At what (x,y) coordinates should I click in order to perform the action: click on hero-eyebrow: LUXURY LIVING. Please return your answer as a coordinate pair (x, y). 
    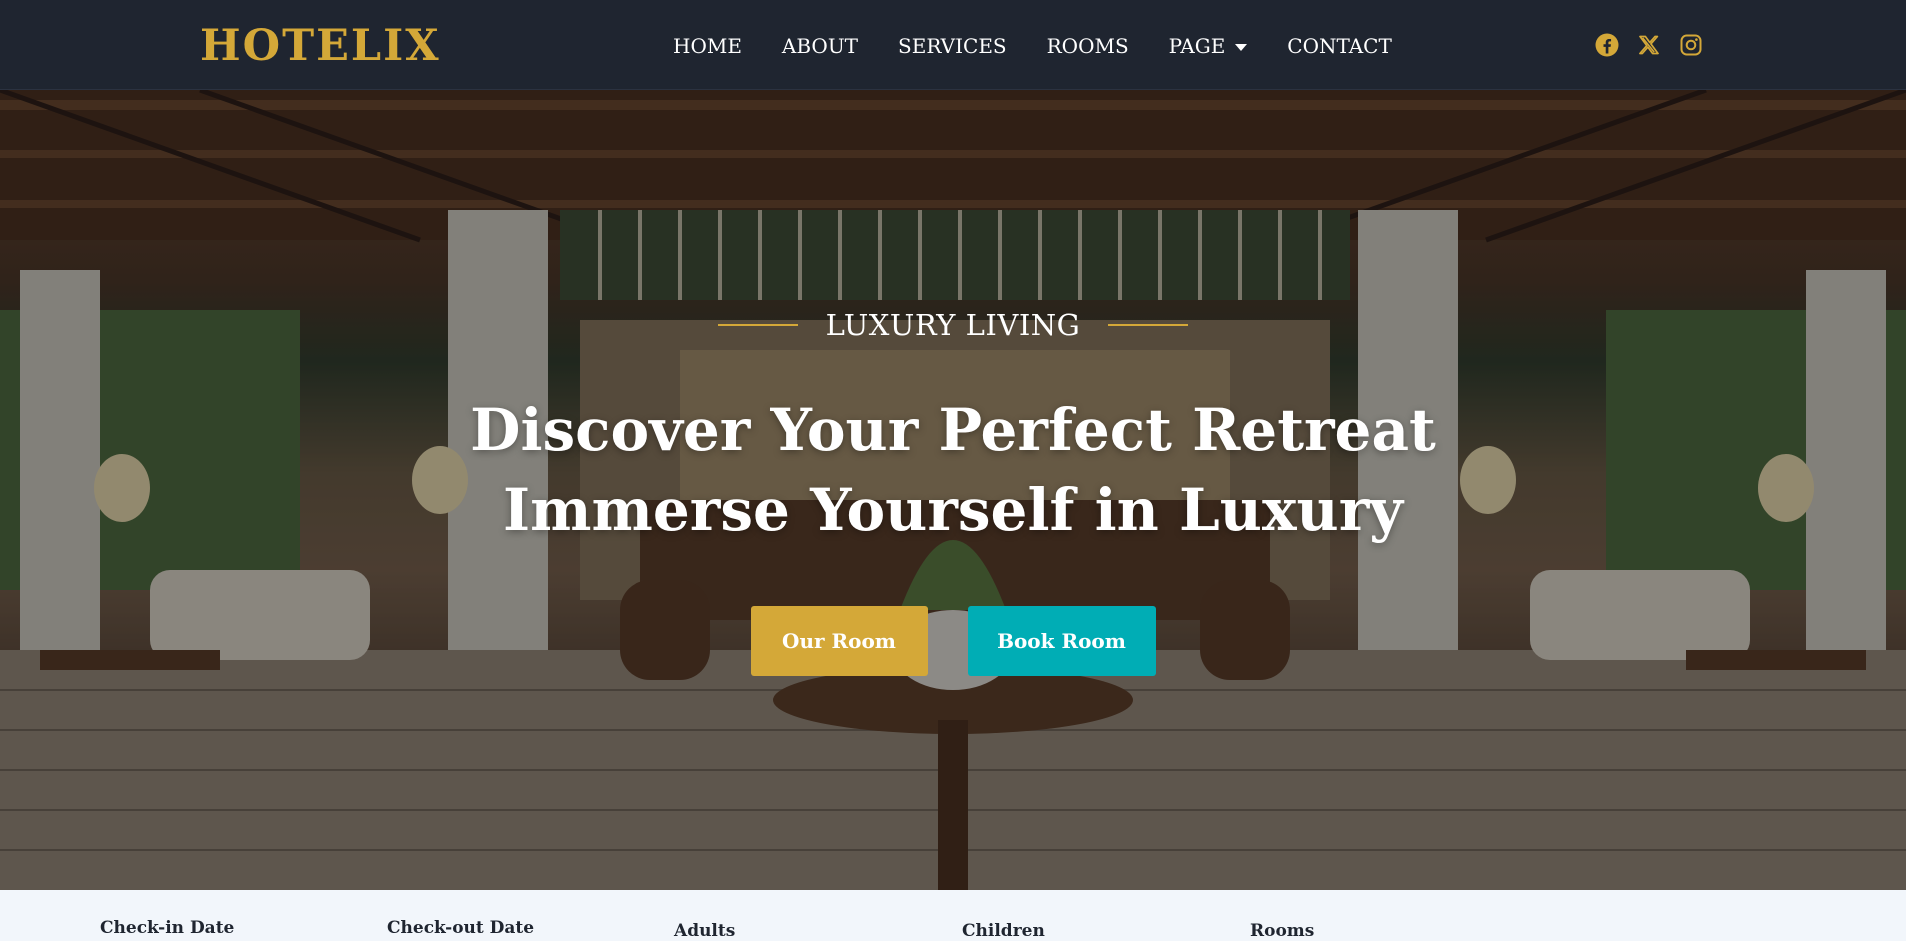
    Looking at the image, I should click on (953, 325).